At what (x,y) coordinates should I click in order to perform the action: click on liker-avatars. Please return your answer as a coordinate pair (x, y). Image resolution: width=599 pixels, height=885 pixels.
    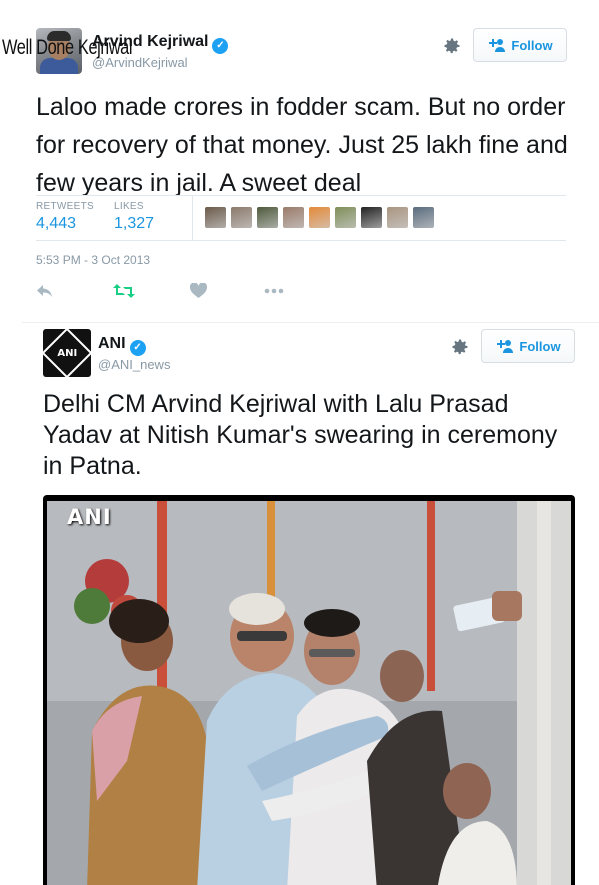
    Looking at the image, I should click on (319, 217).